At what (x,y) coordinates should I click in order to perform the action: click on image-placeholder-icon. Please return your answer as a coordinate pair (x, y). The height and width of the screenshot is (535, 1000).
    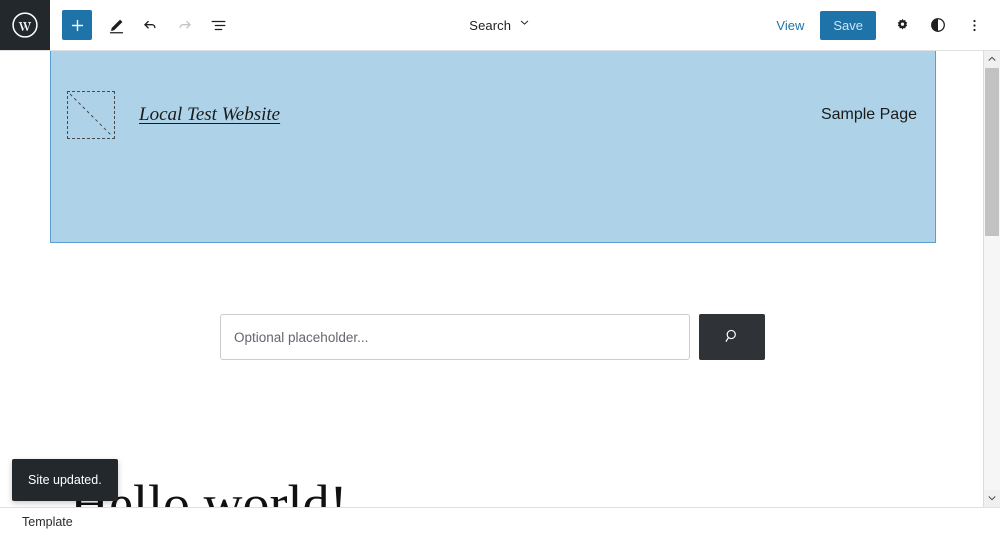
    Looking at the image, I should click on (91, 115).